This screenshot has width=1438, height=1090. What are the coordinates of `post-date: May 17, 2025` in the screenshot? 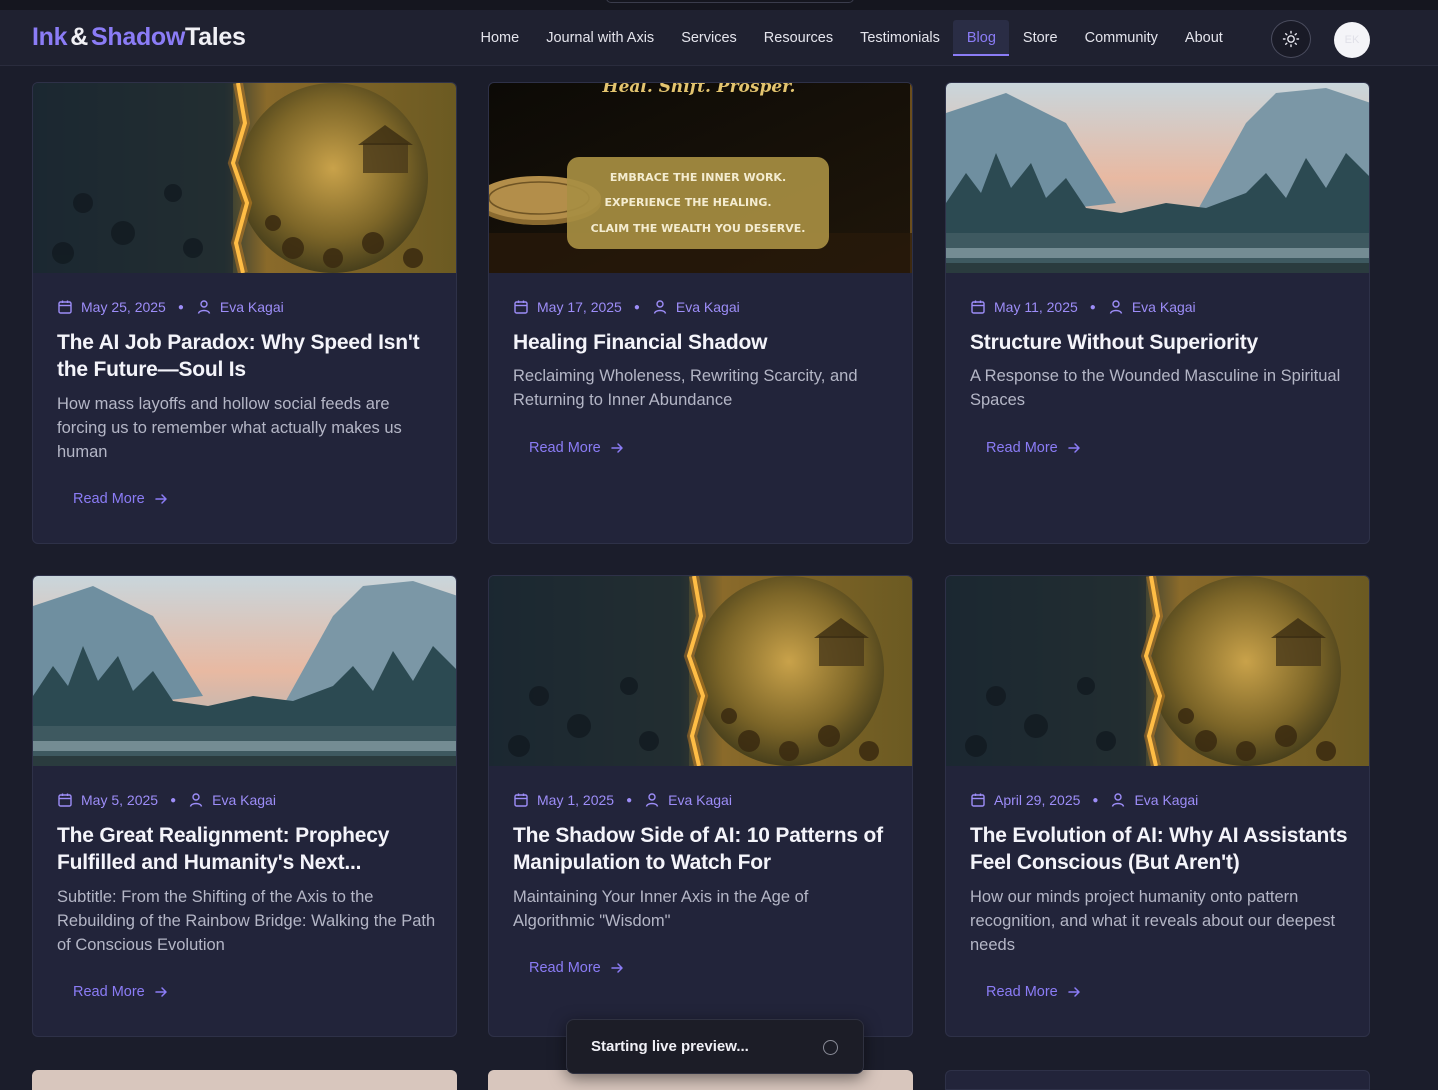 It's located at (579, 307).